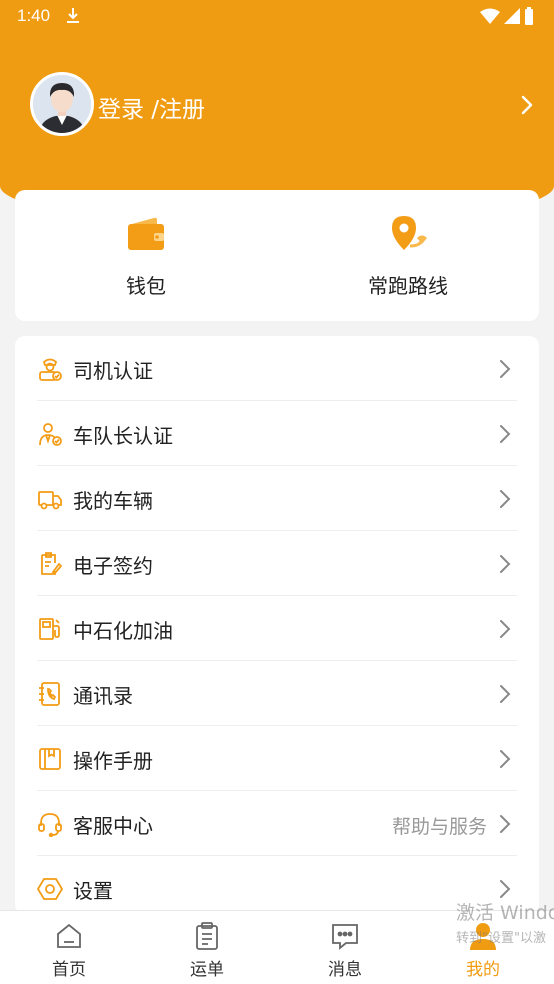 Image resolution: width=554 pixels, height=984 pixels. What do you see at coordinates (49, 629) in the screenshot?
I see `fuel-icon` at bounding box center [49, 629].